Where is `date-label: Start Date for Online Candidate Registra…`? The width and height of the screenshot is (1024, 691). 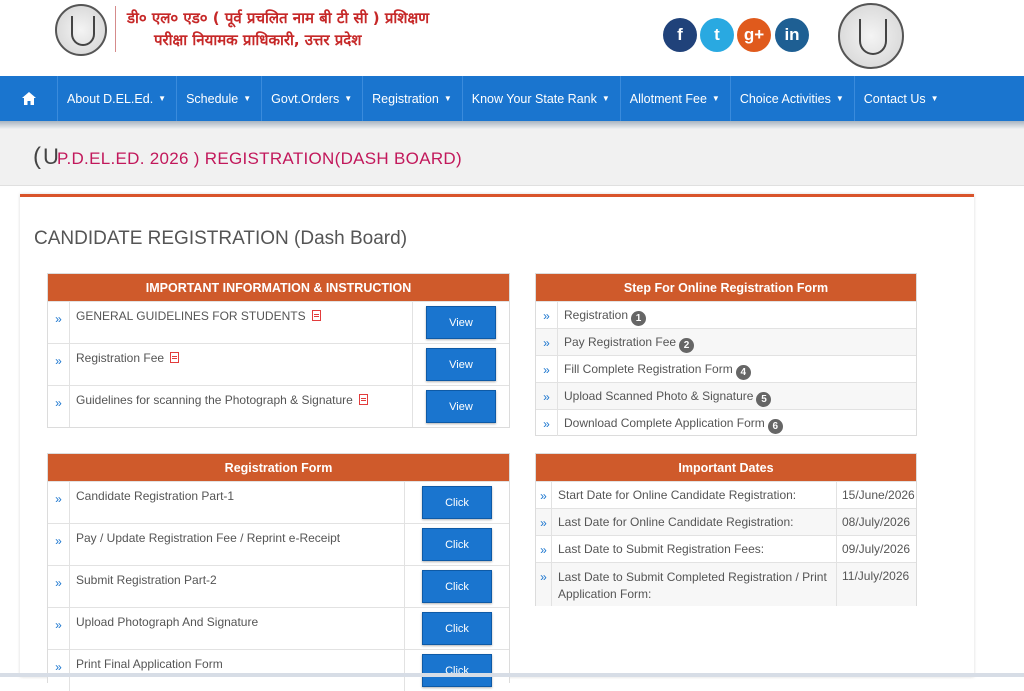
date-label: Start Date for Online Candidate Registra… is located at coordinates (677, 495).